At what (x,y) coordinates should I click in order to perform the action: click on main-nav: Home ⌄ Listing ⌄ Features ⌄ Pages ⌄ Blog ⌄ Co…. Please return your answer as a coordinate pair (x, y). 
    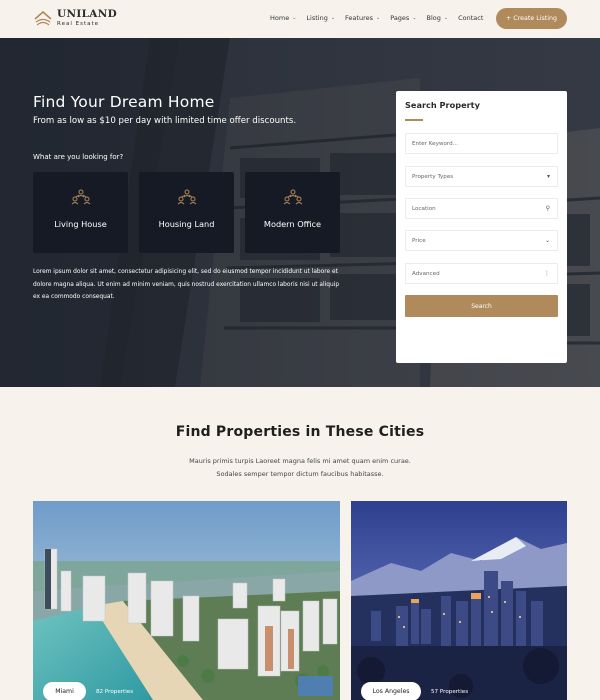
    Looking at the image, I should click on (381, 18).